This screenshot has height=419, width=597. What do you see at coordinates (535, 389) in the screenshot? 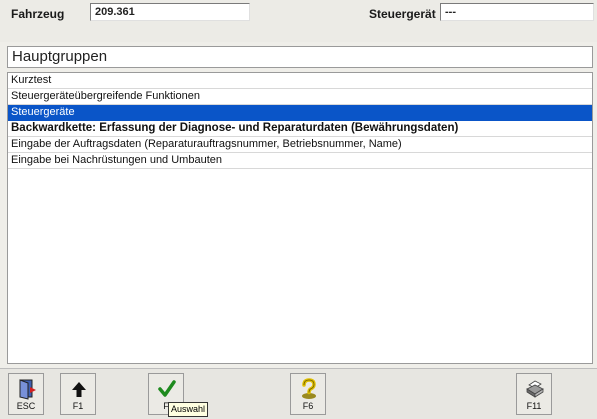
I see `printer-icon` at bounding box center [535, 389].